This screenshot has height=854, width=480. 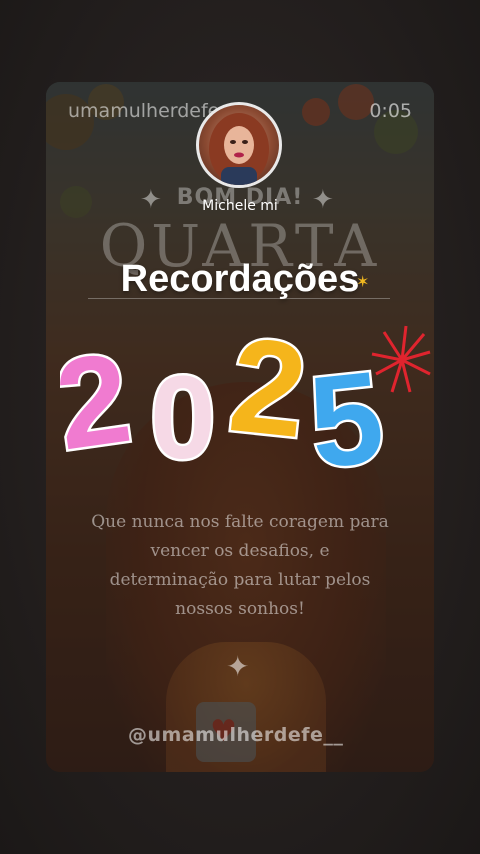 I want to click on avatar-portrait, so click(x=239, y=149).